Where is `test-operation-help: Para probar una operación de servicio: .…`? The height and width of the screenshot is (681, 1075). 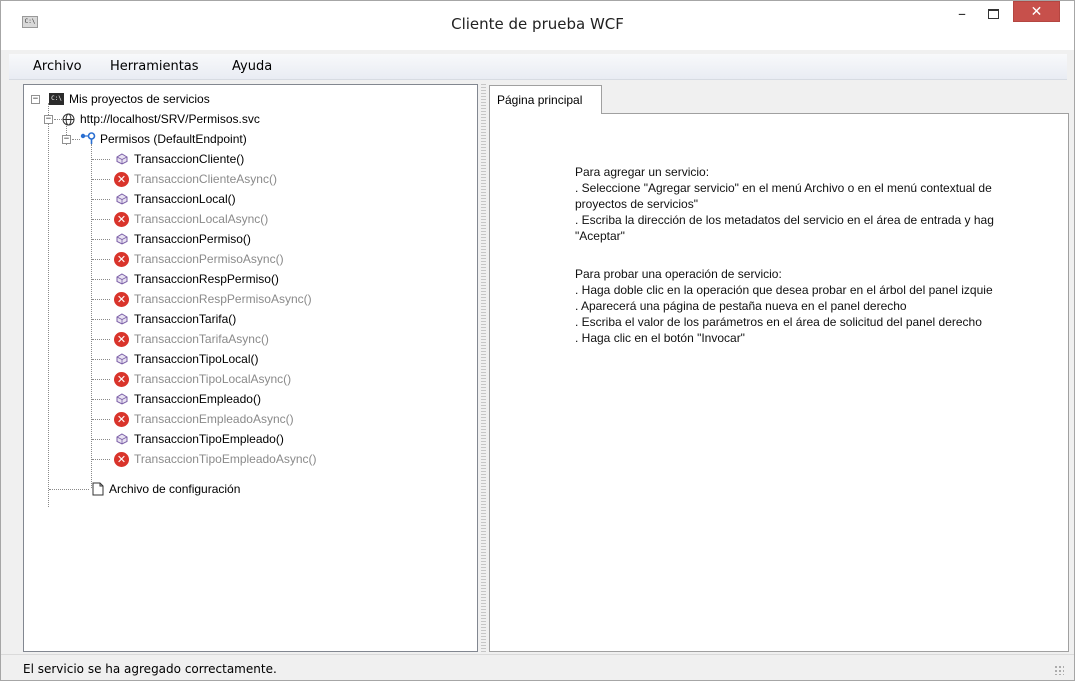
test-operation-help: Para probar una operación de servicio: .… is located at coordinates (784, 306).